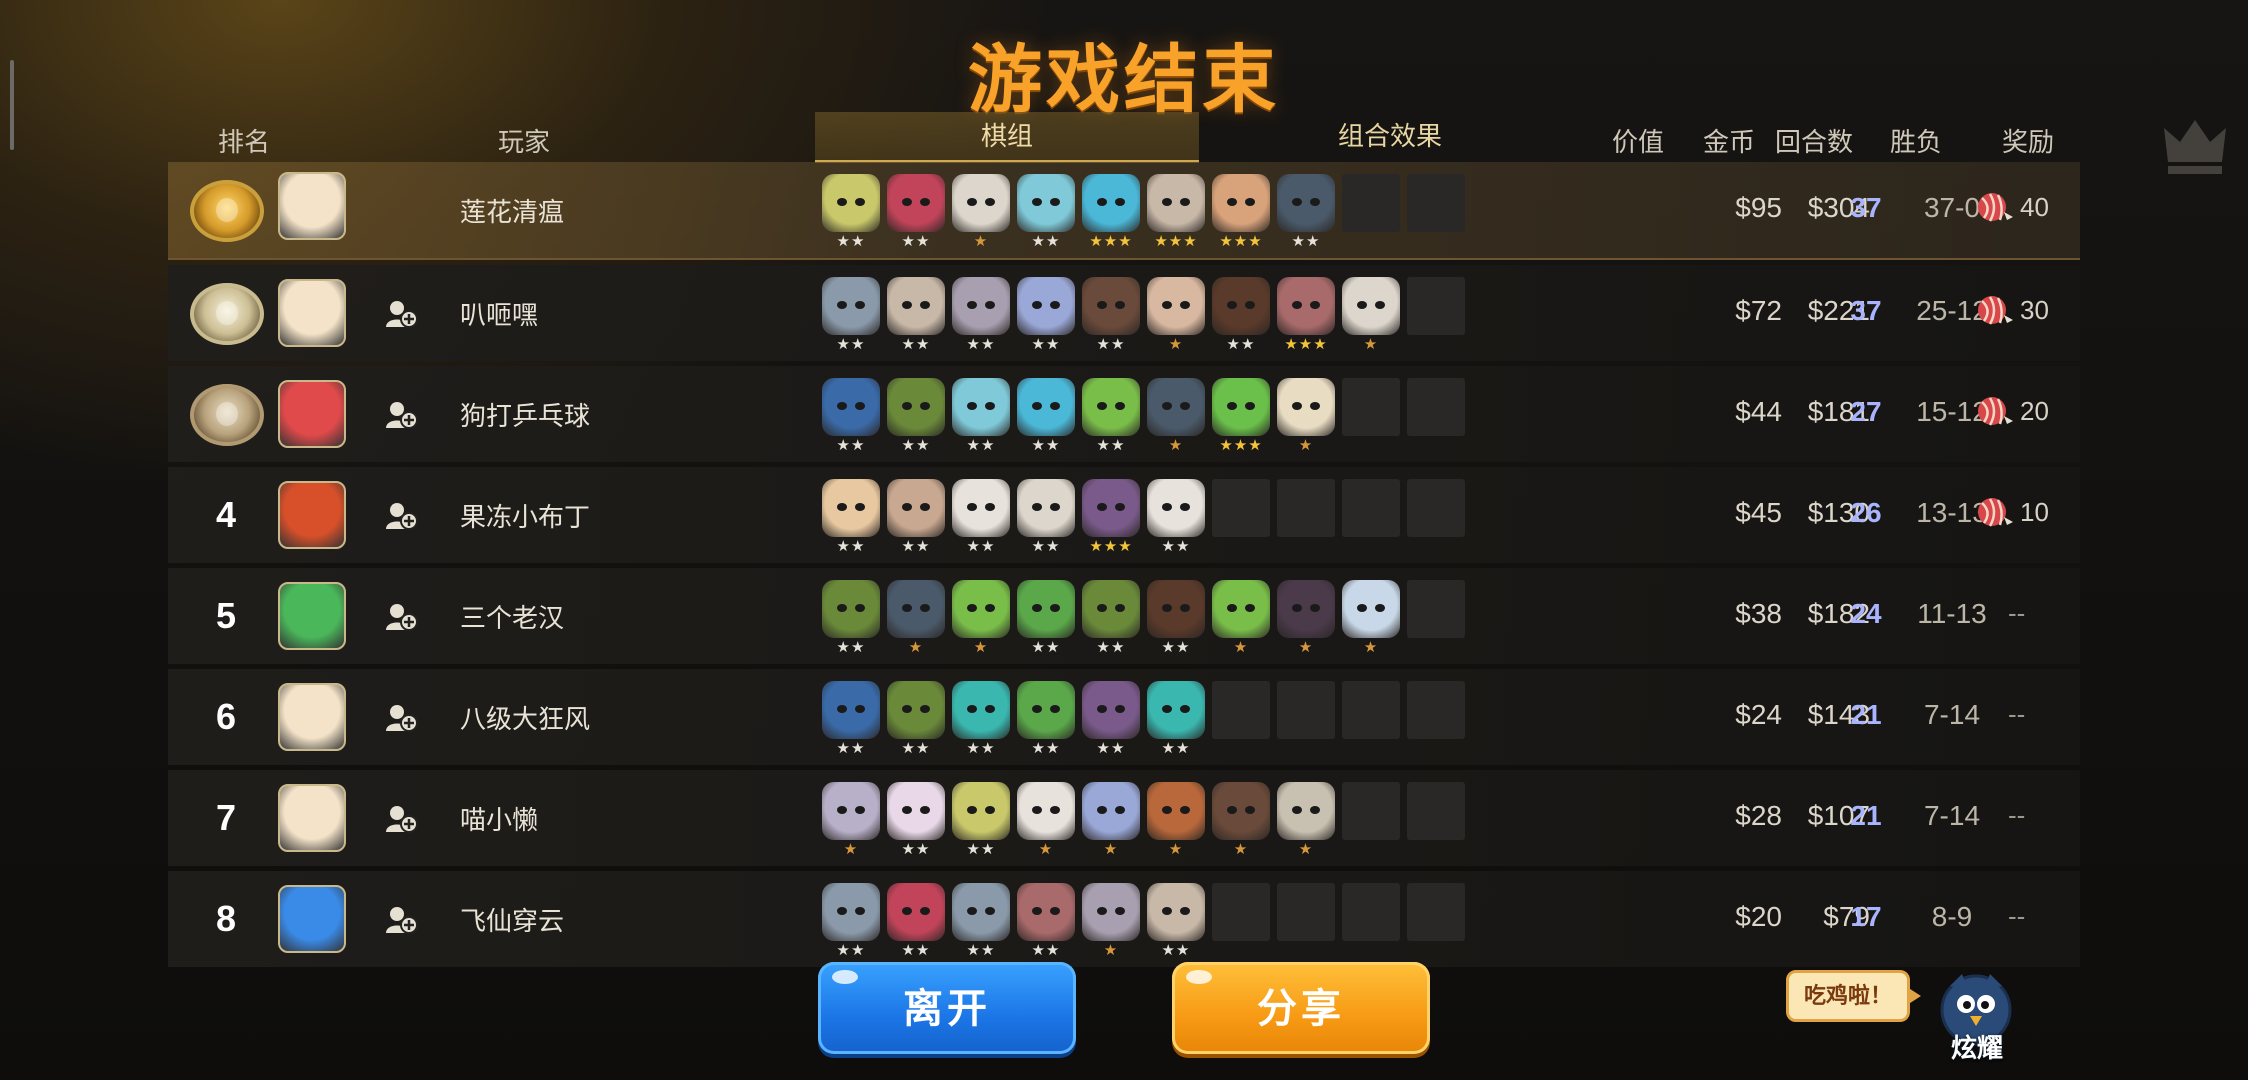  I want to click on share-button: 分享, so click(1301, 1008).